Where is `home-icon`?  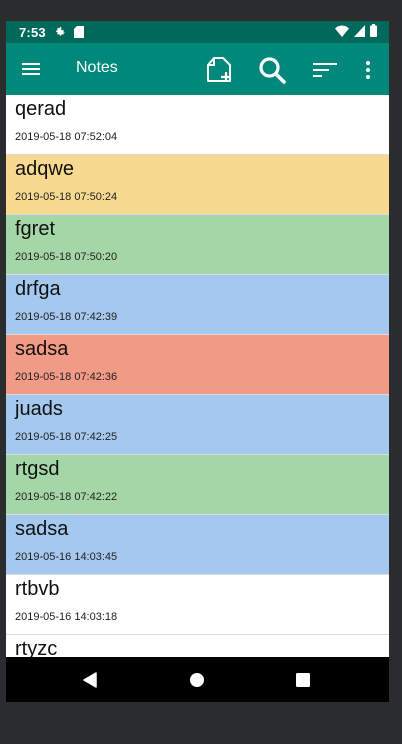 home-icon is located at coordinates (197, 680).